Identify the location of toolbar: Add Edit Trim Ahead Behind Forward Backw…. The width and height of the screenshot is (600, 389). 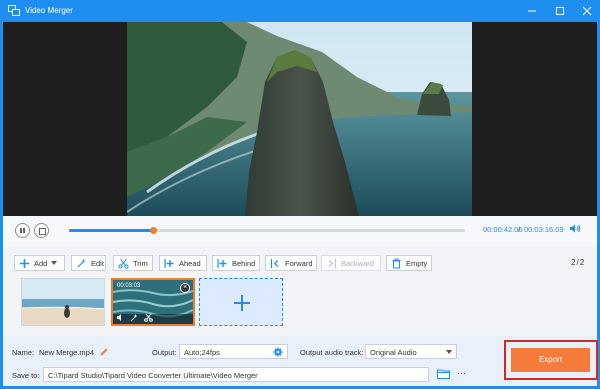
(300, 261).